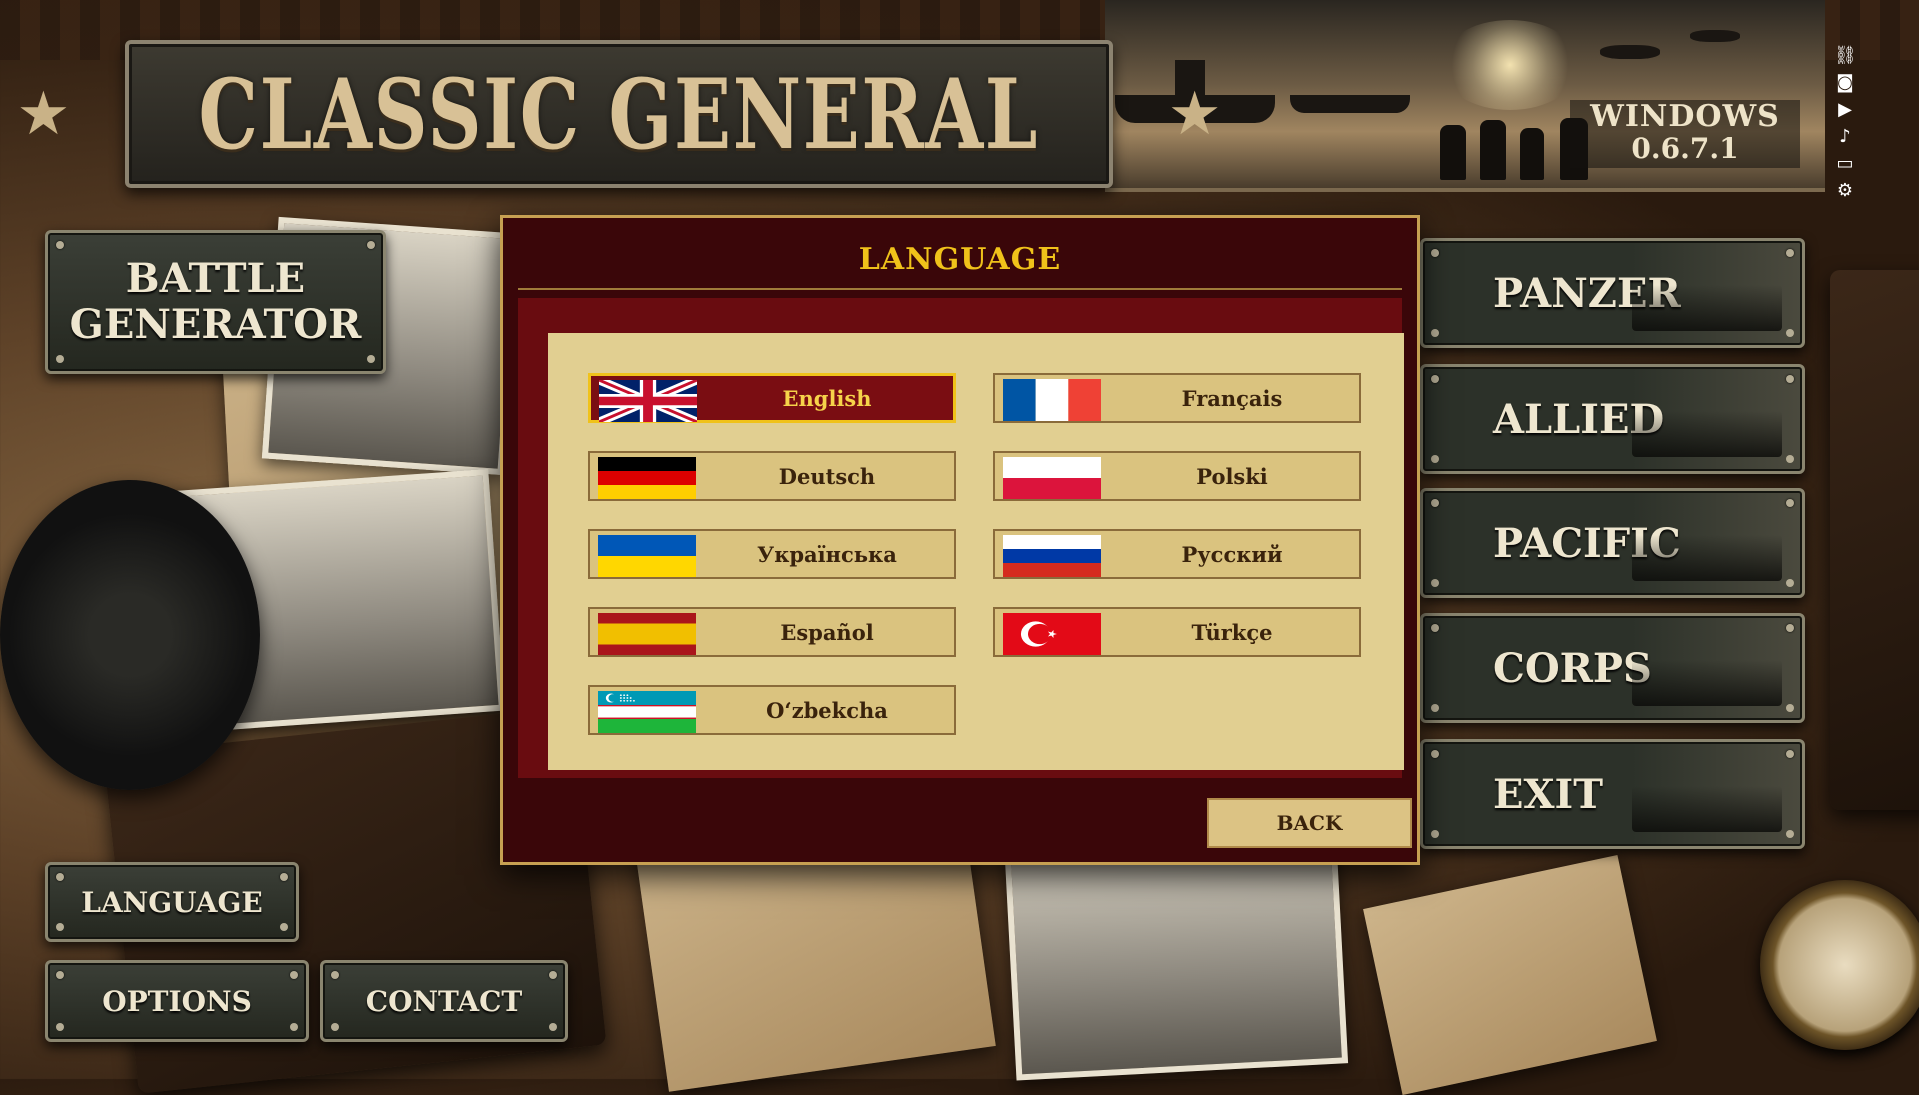 This screenshot has width=1919, height=1095. I want to click on language-label: Русский, so click(1232, 554).